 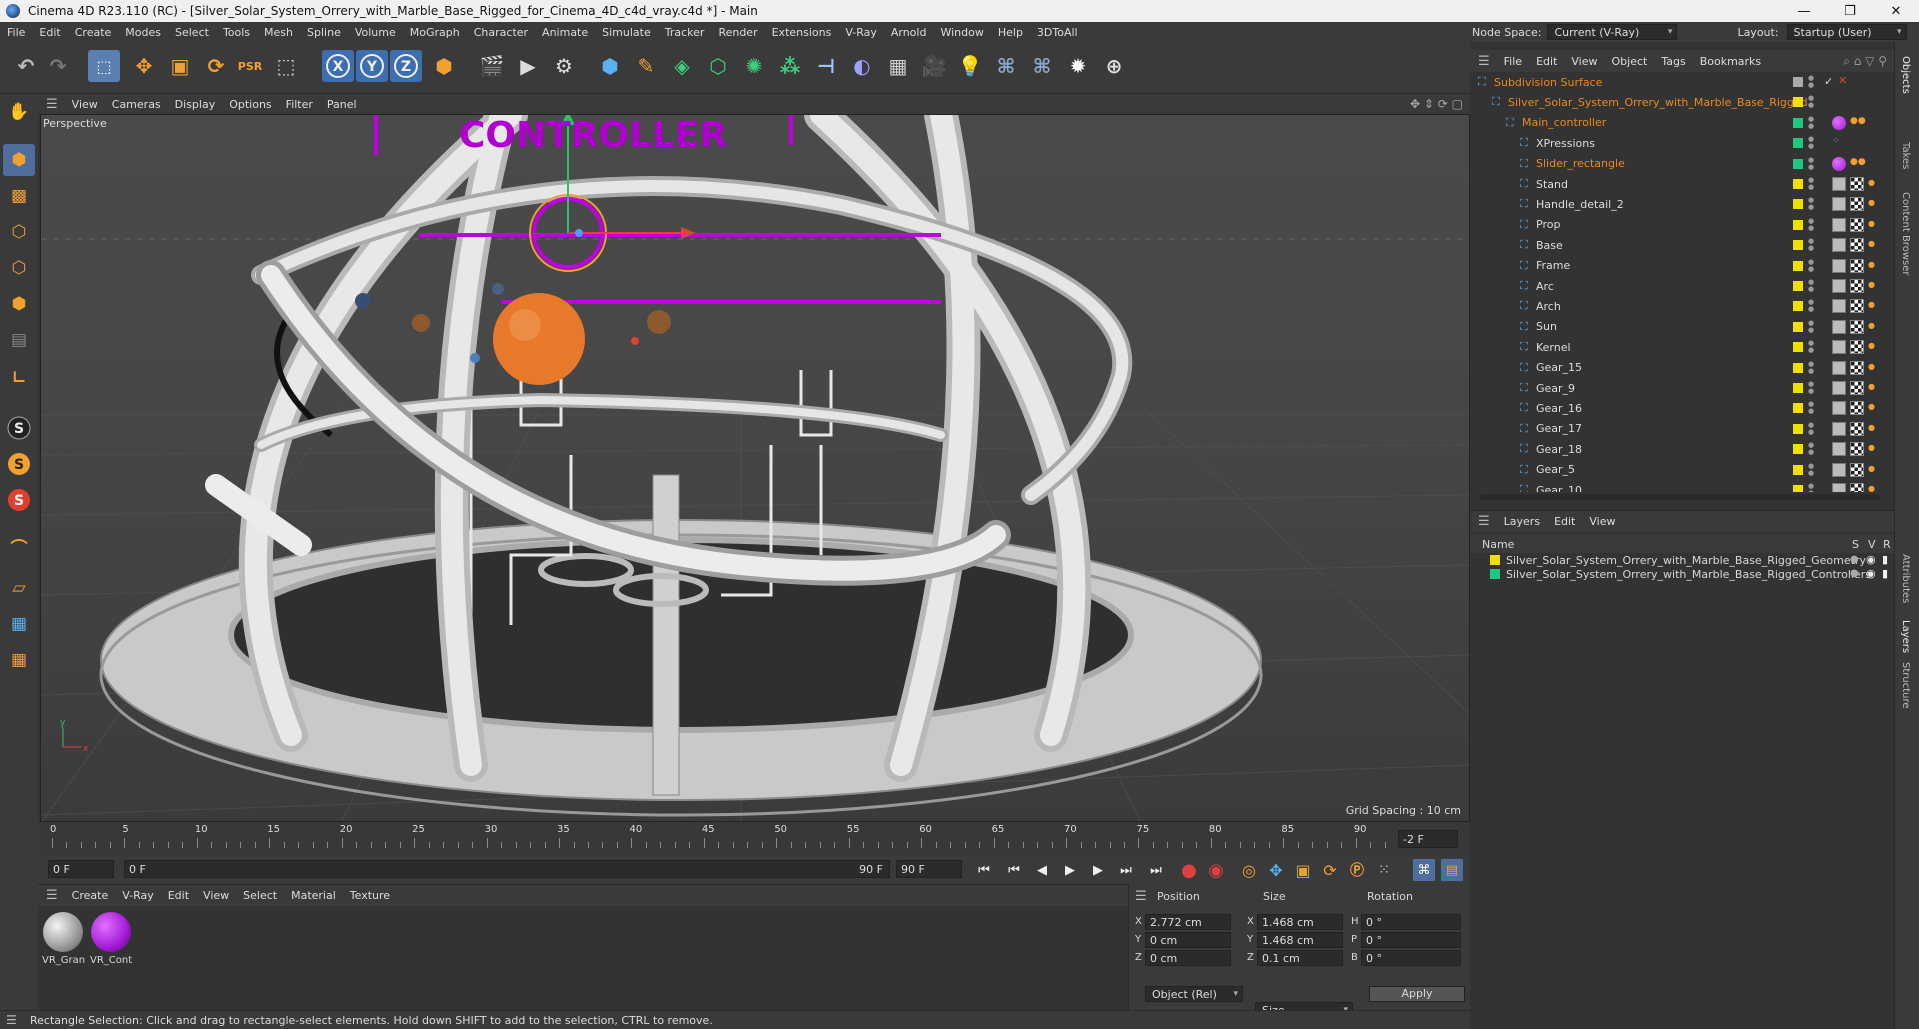 I want to click on rotation-key-icon: ⟳, so click(x=1330, y=870).